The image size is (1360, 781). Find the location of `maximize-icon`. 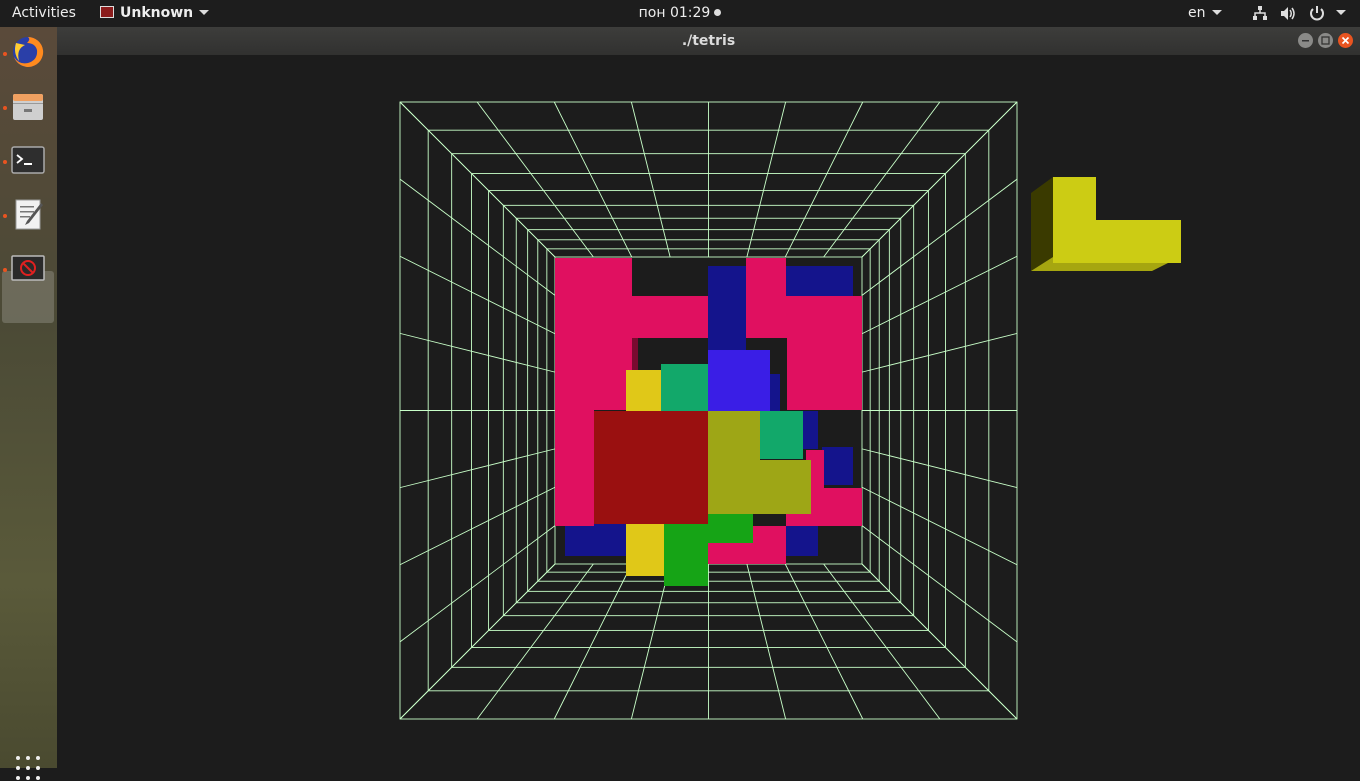

maximize-icon is located at coordinates (1325, 40).